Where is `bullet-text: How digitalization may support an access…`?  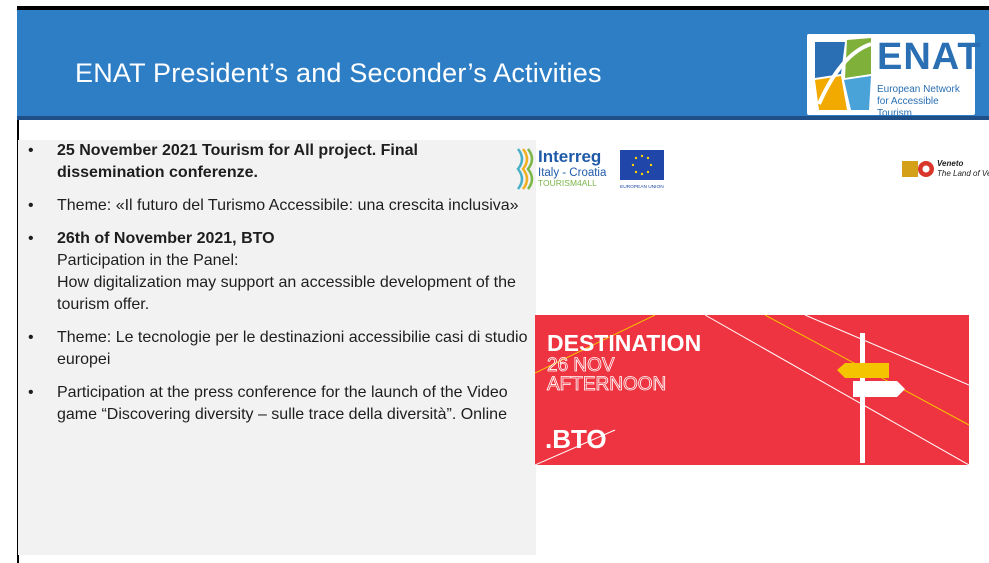
bullet-text: How digitalization may support an access… is located at coordinates (286, 293).